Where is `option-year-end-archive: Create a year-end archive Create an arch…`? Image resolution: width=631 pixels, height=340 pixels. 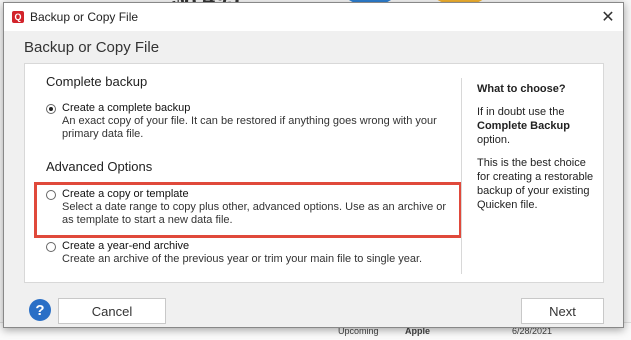 option-year-end-archive: Create a year-end archive Create an arch… is located at coordinates (251, 255).